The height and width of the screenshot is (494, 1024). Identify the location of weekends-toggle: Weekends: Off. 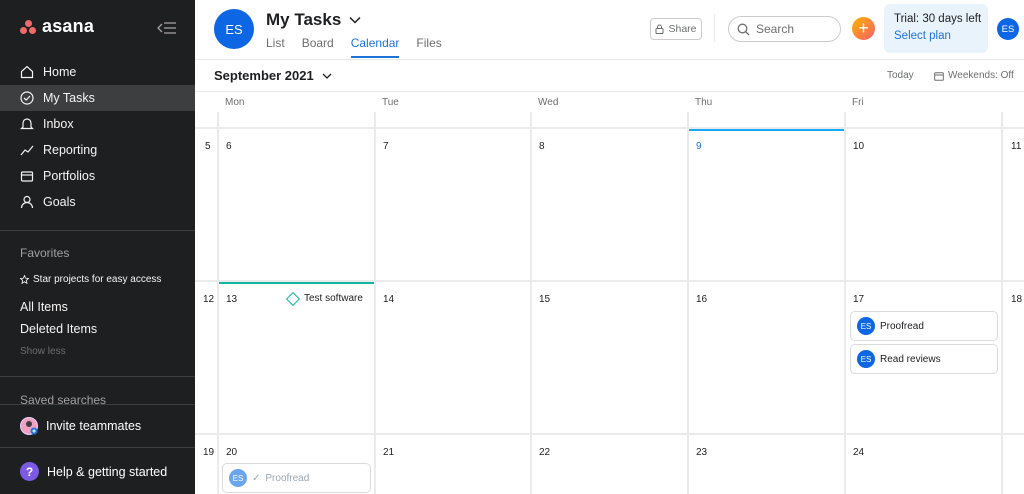
(974, 75).